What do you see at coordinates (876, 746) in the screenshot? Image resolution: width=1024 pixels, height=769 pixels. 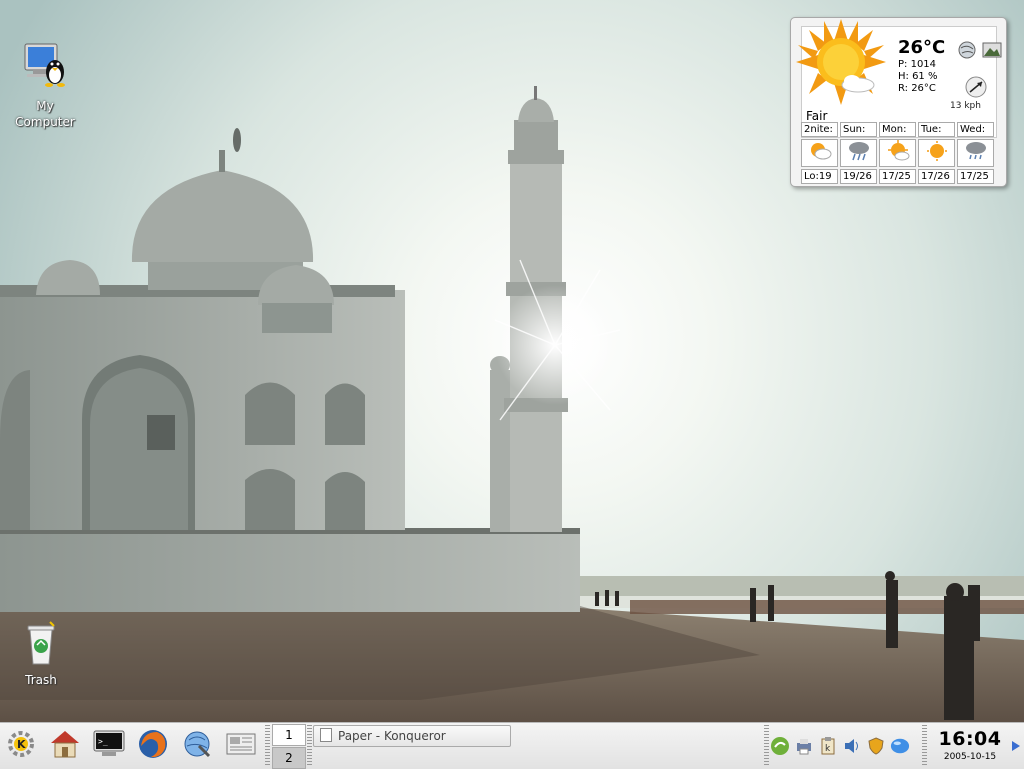 I see `shield-icon` at bounding box center [876, 746].